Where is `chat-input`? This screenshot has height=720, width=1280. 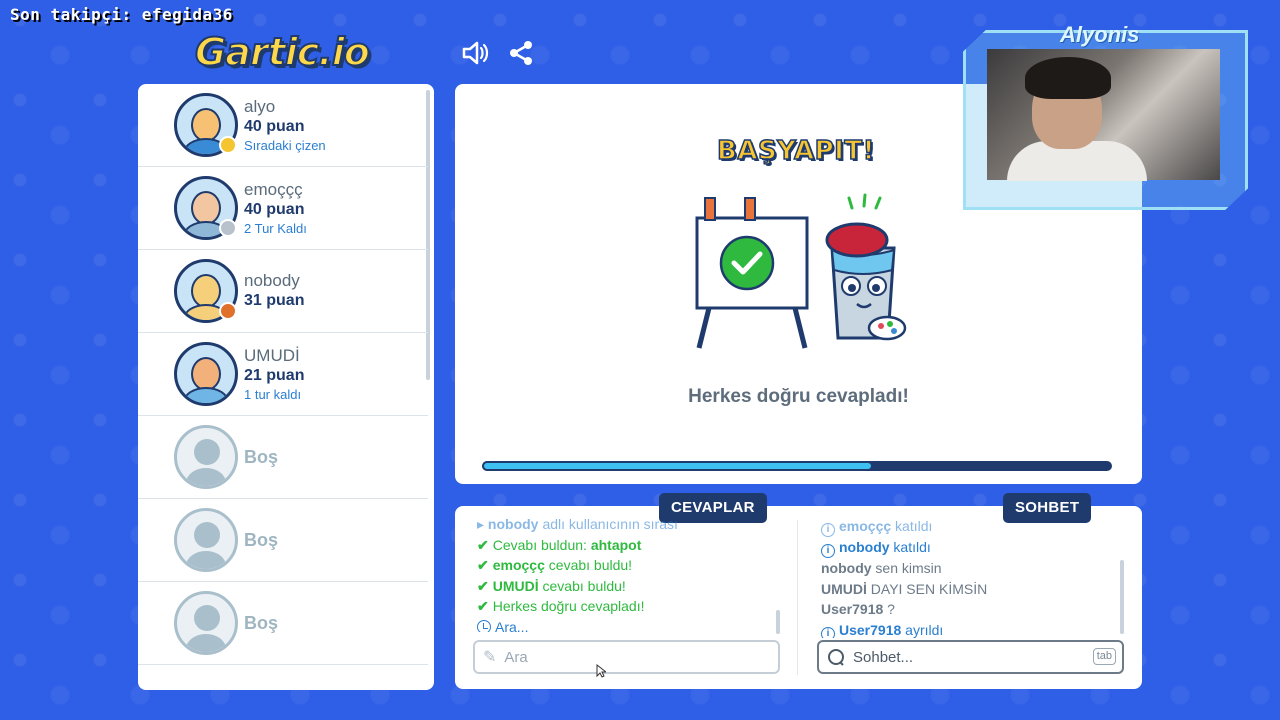
chat-input is located at coordinates (971, 657).